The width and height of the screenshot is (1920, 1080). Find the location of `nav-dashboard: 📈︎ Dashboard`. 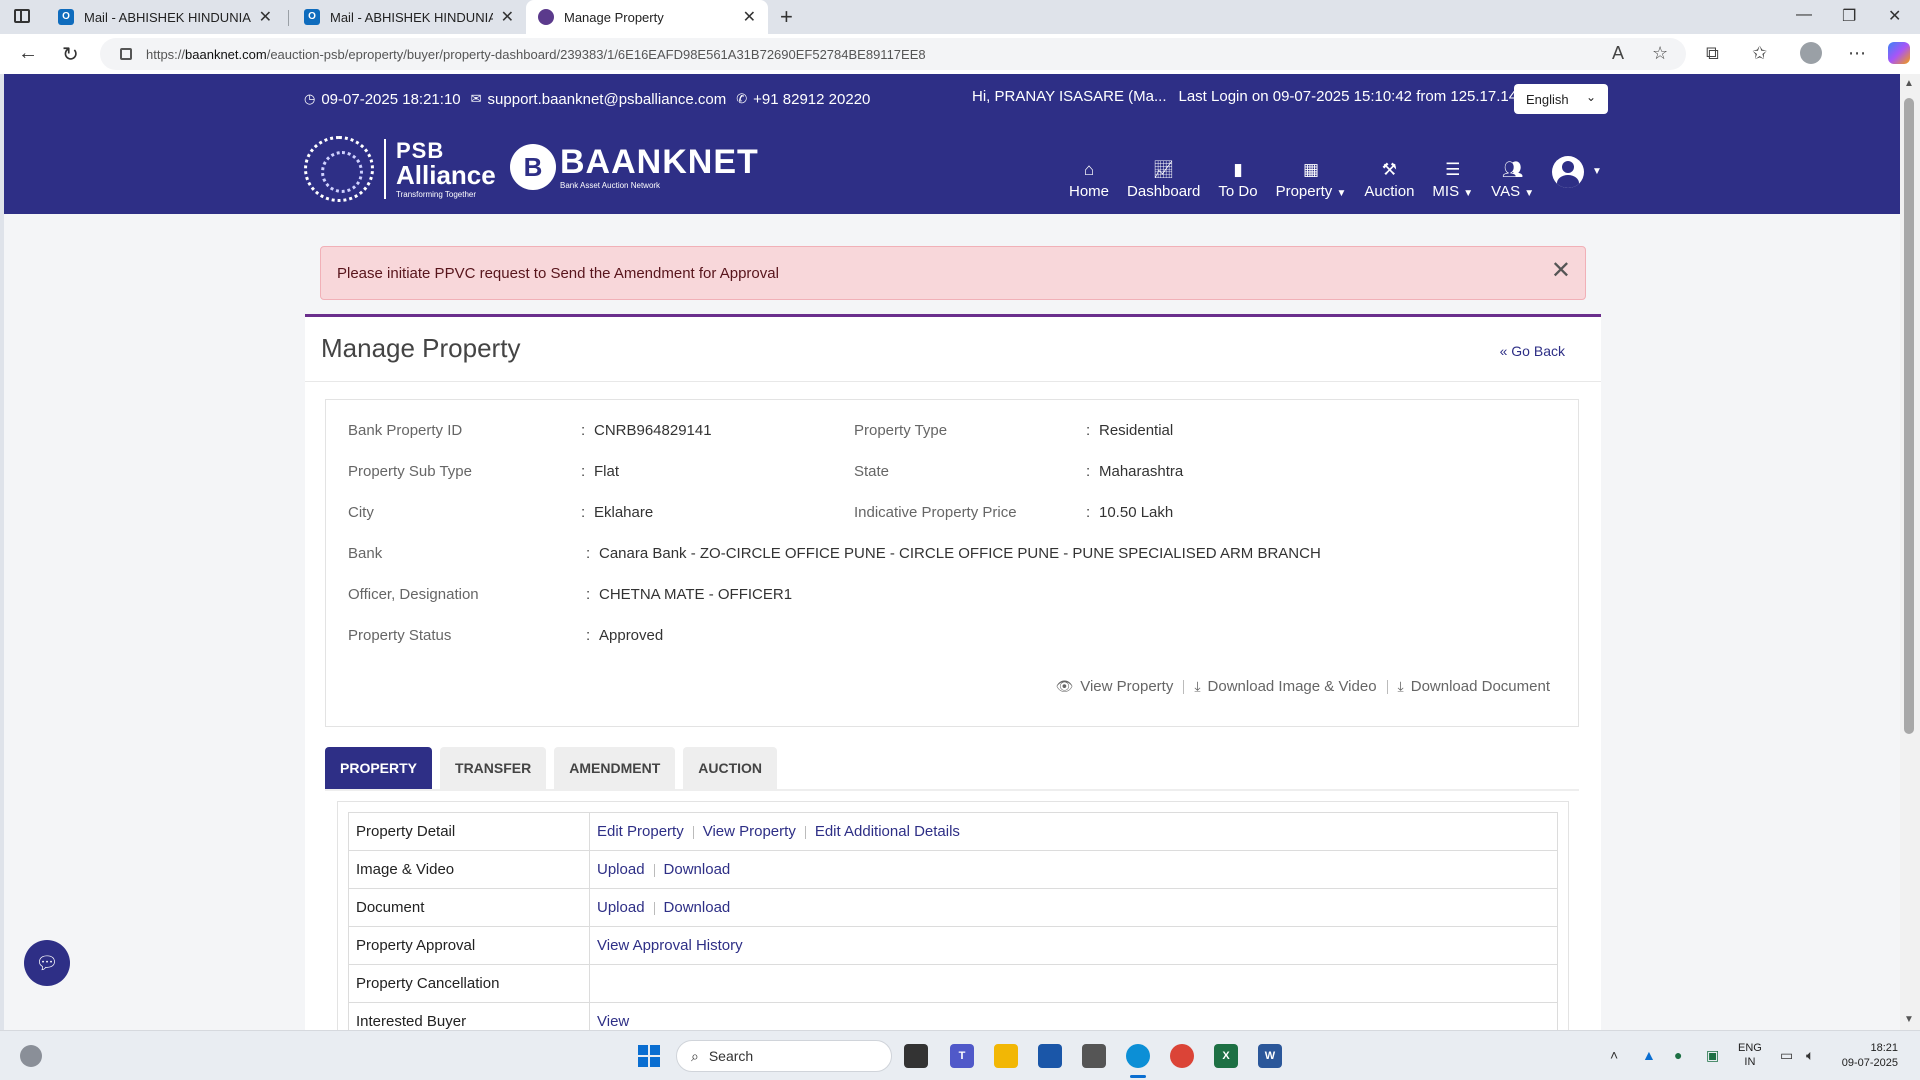

nav-dashboard: 📈︎ Dashboard is located at coordinates (1163, 181).